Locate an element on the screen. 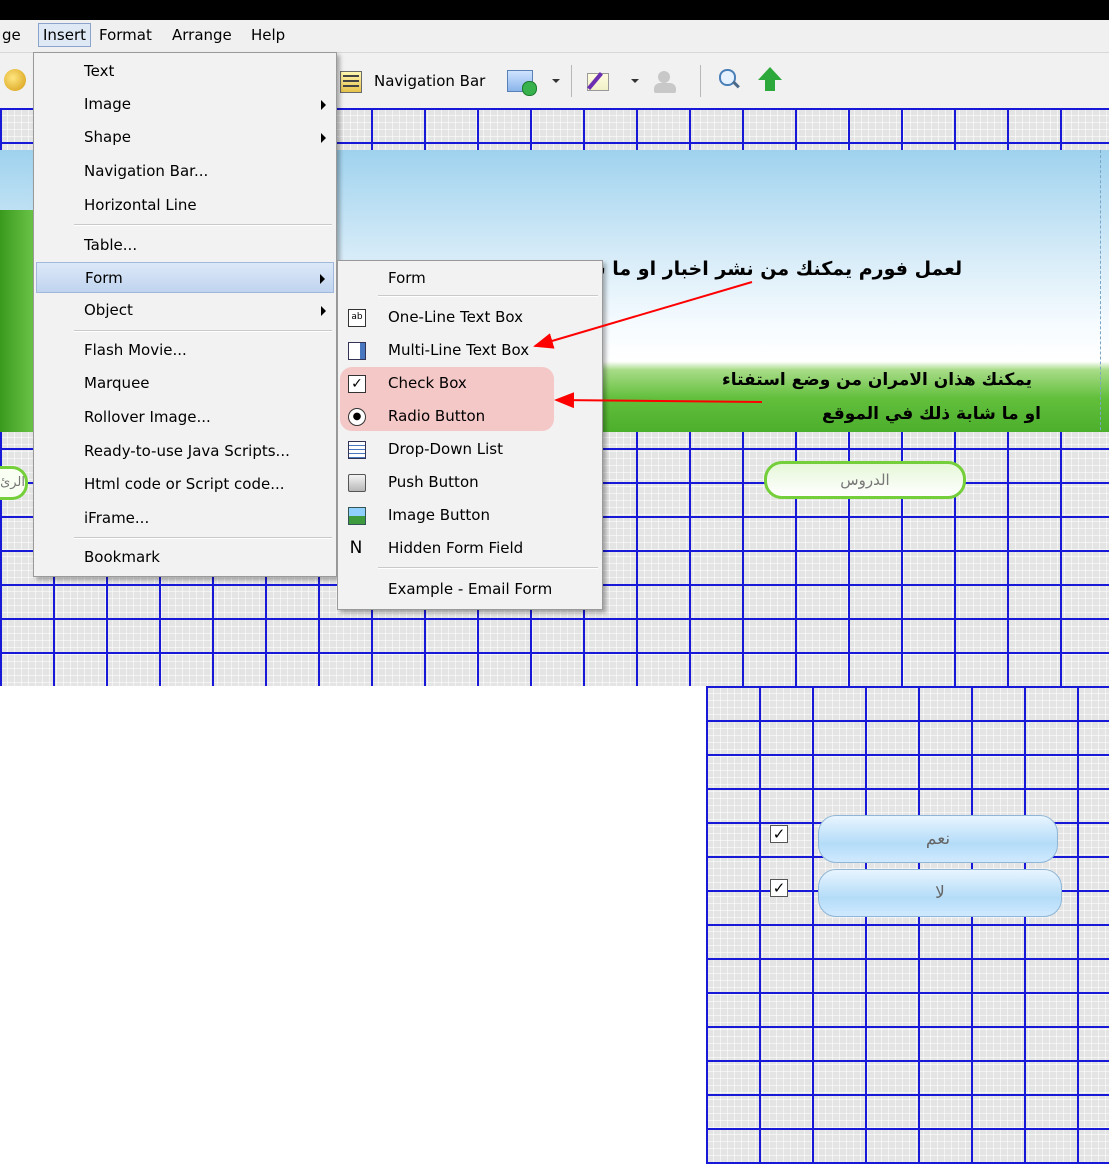 The image size is (1109, 1164). annotation-arrows is located at coordinates (648, 345).